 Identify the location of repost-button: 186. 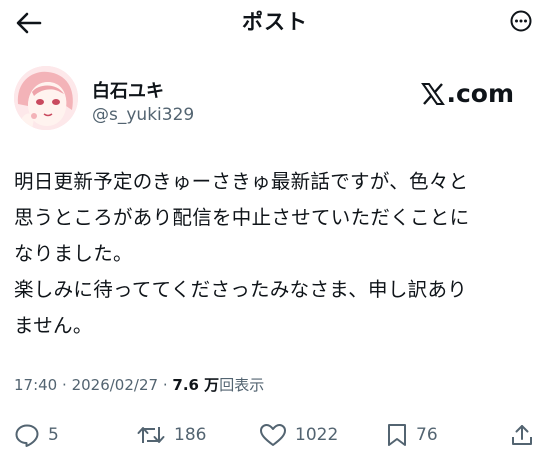
(171, 435).